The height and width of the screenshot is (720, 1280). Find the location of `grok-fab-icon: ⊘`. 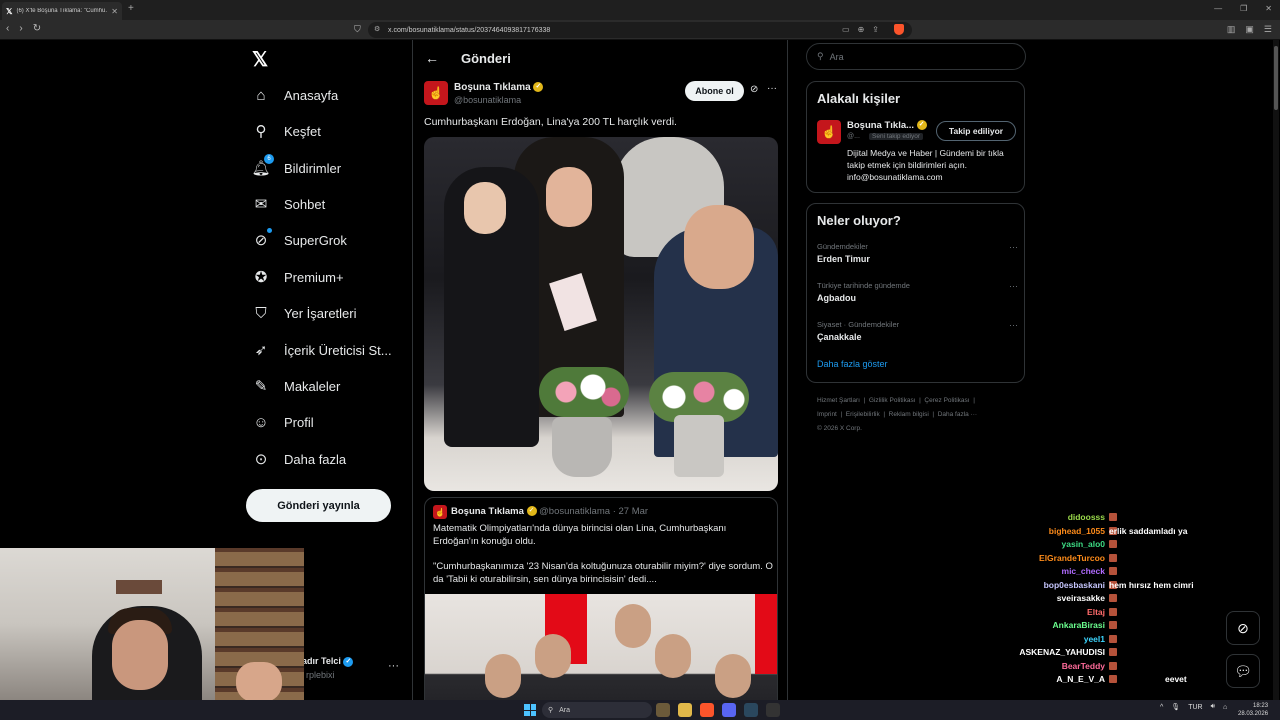

grok-fab-icon: ⊘ is located at coordinates (1243, 628).